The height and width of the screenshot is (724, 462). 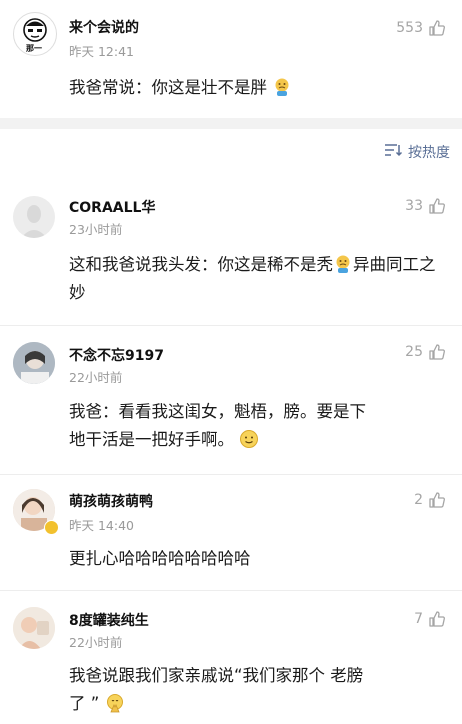 I want to click on verified-badge-icon, so click(x=51, y=527).